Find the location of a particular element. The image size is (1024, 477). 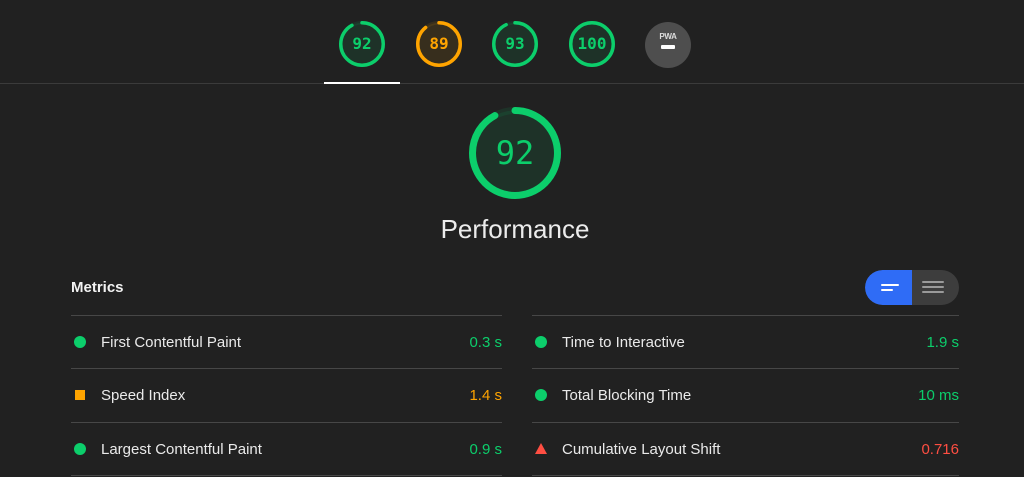

metric-label: Total Blocking Time is located at coordinates (627, 395).